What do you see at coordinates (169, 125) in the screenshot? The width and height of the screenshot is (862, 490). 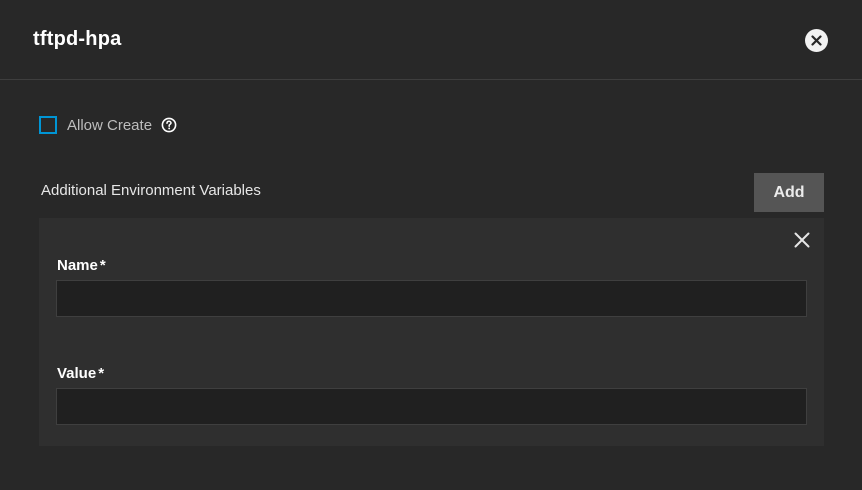 I see `help-circle-icon` at bounding box center [169, 125].